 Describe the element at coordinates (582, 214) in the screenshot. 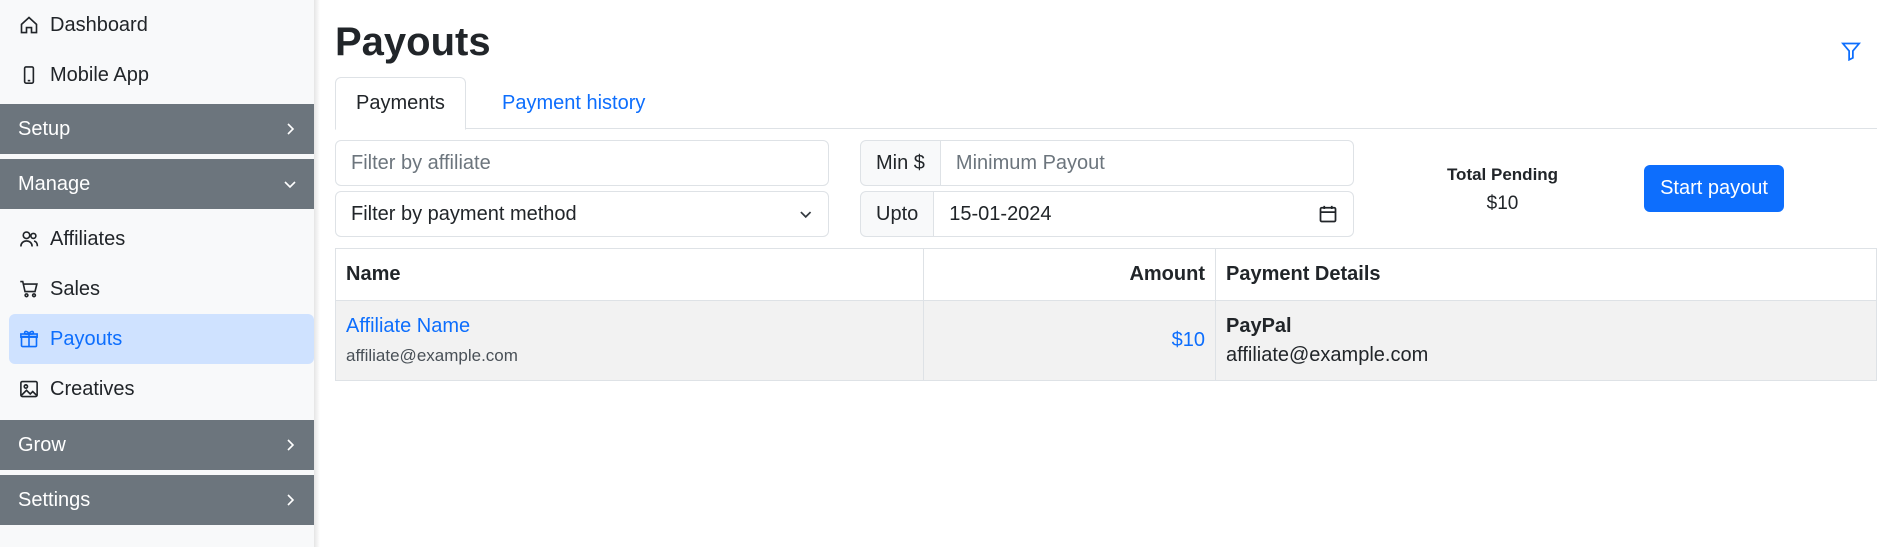

I see `payment-method-select: Filter by payment method` at that location.